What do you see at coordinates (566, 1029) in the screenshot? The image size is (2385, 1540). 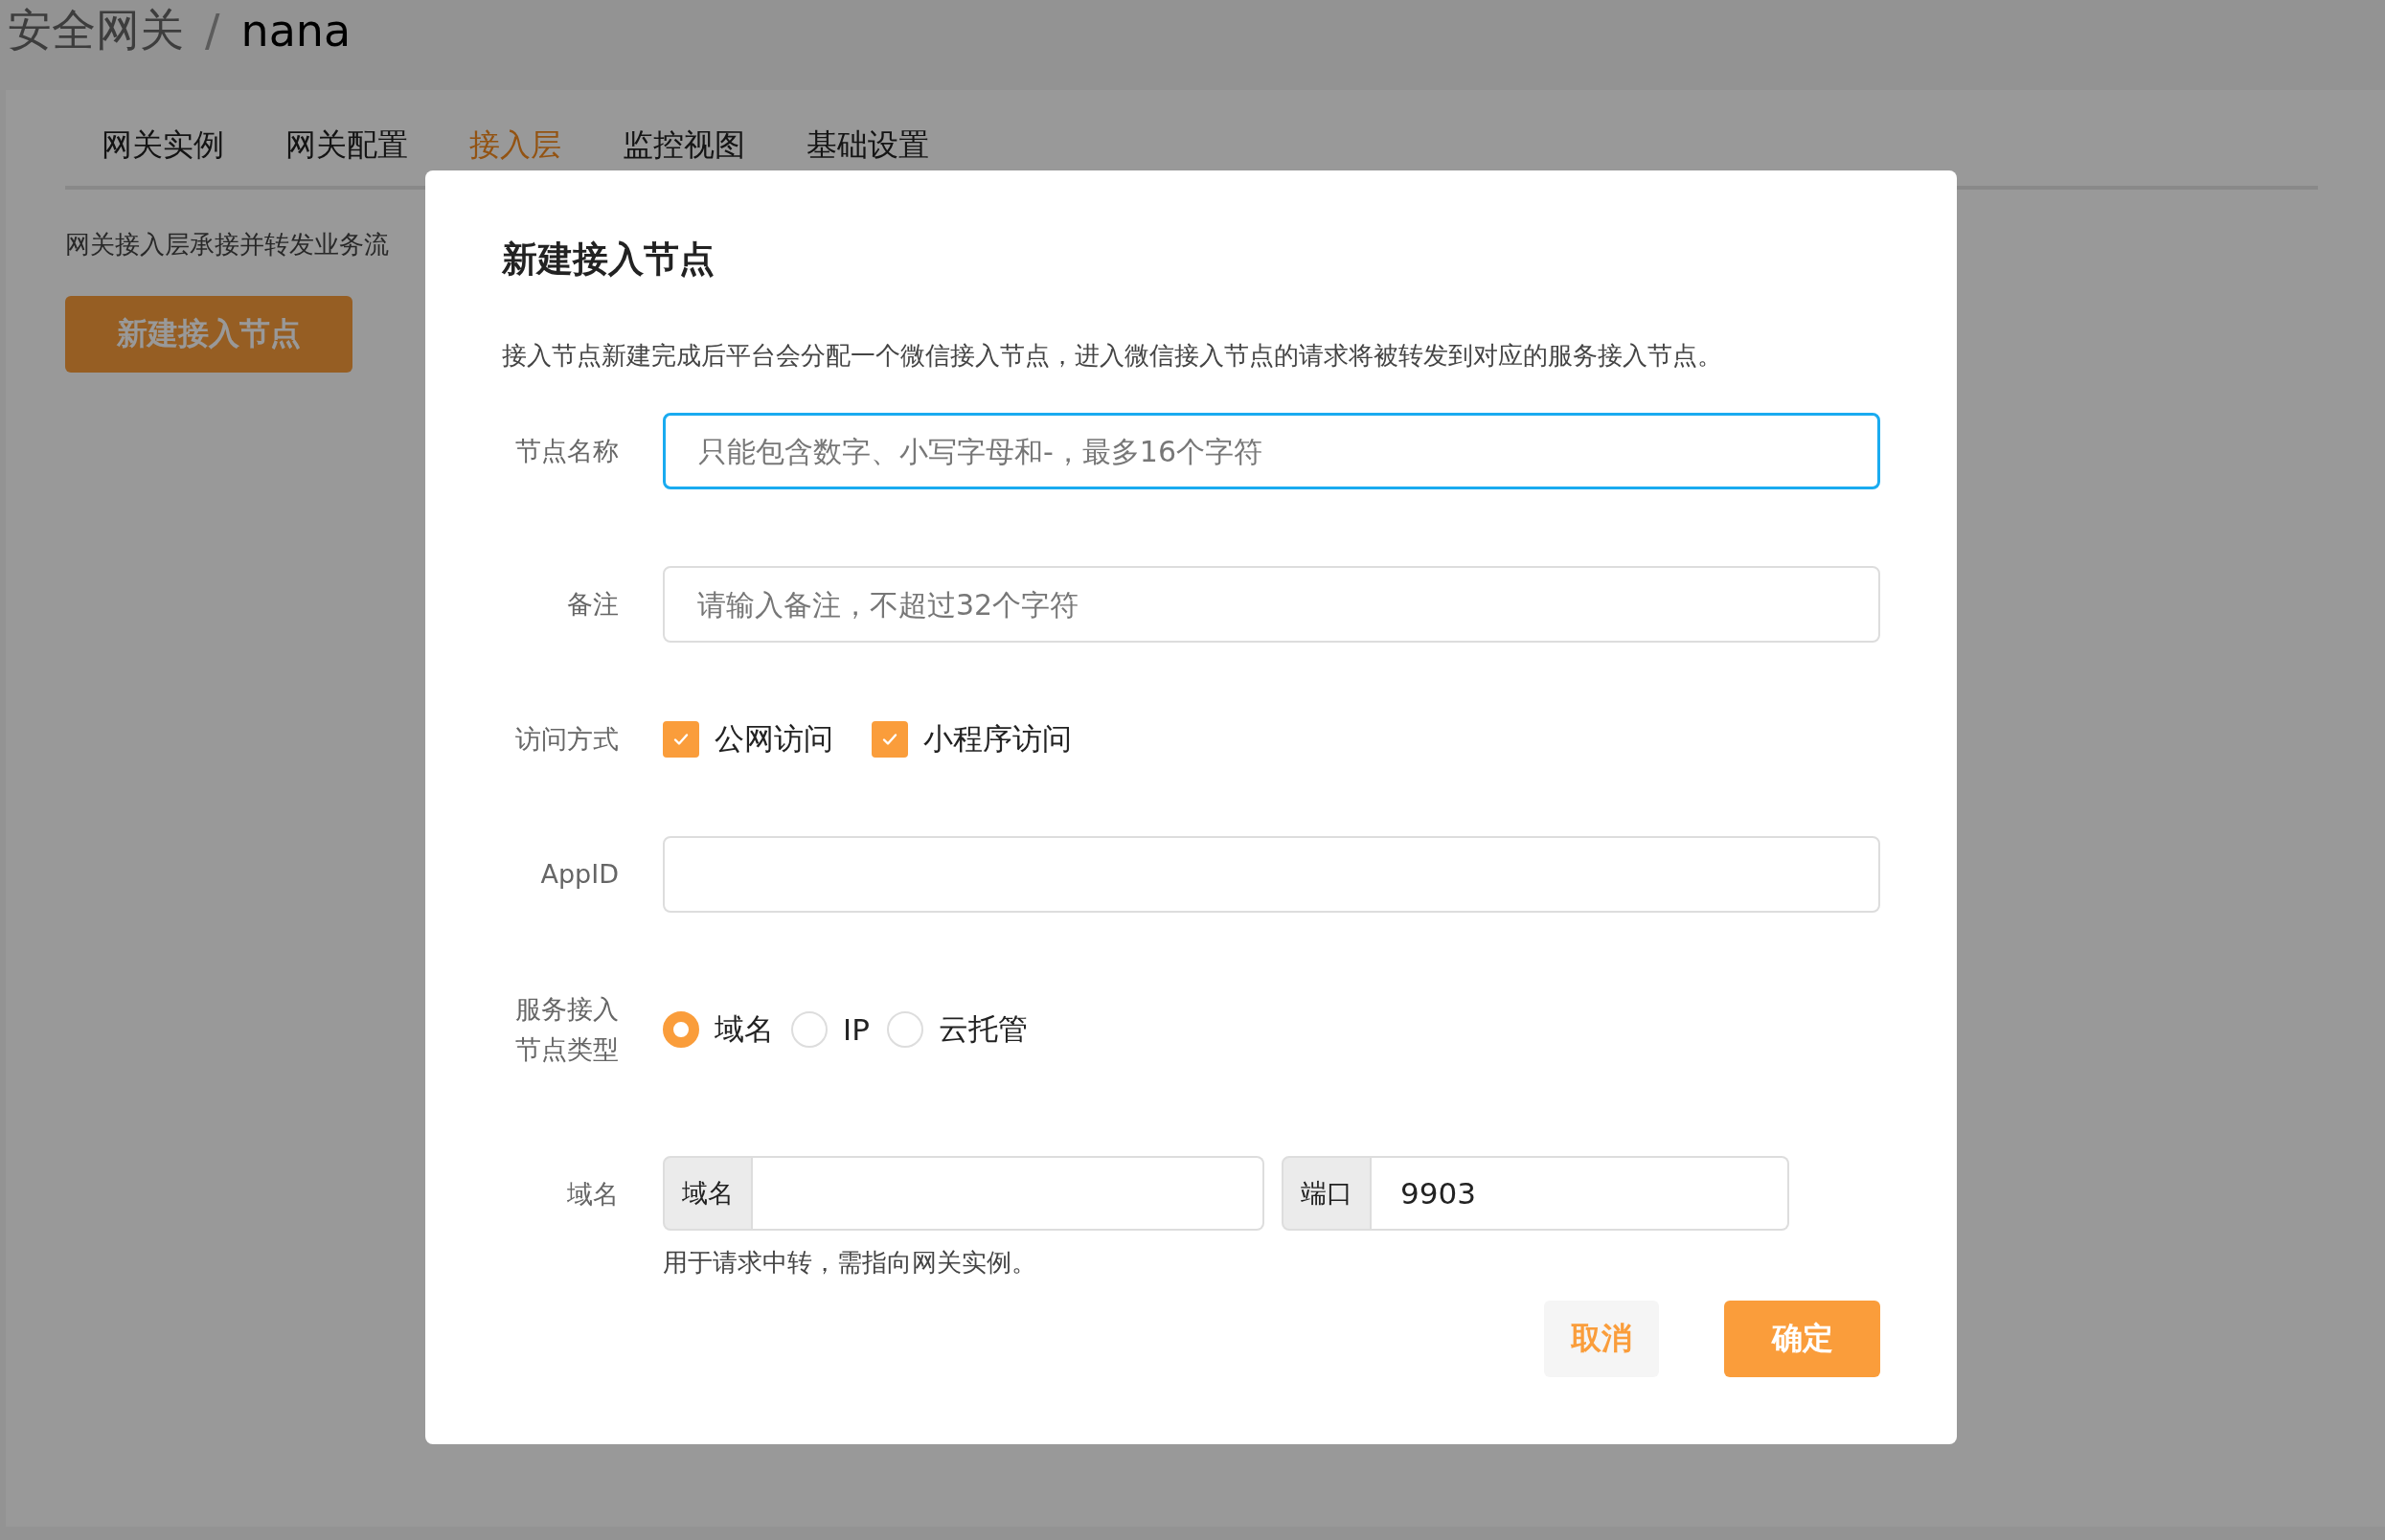 I see `field-label: 服务接入节点类型` at bounding box center [566, 1029].